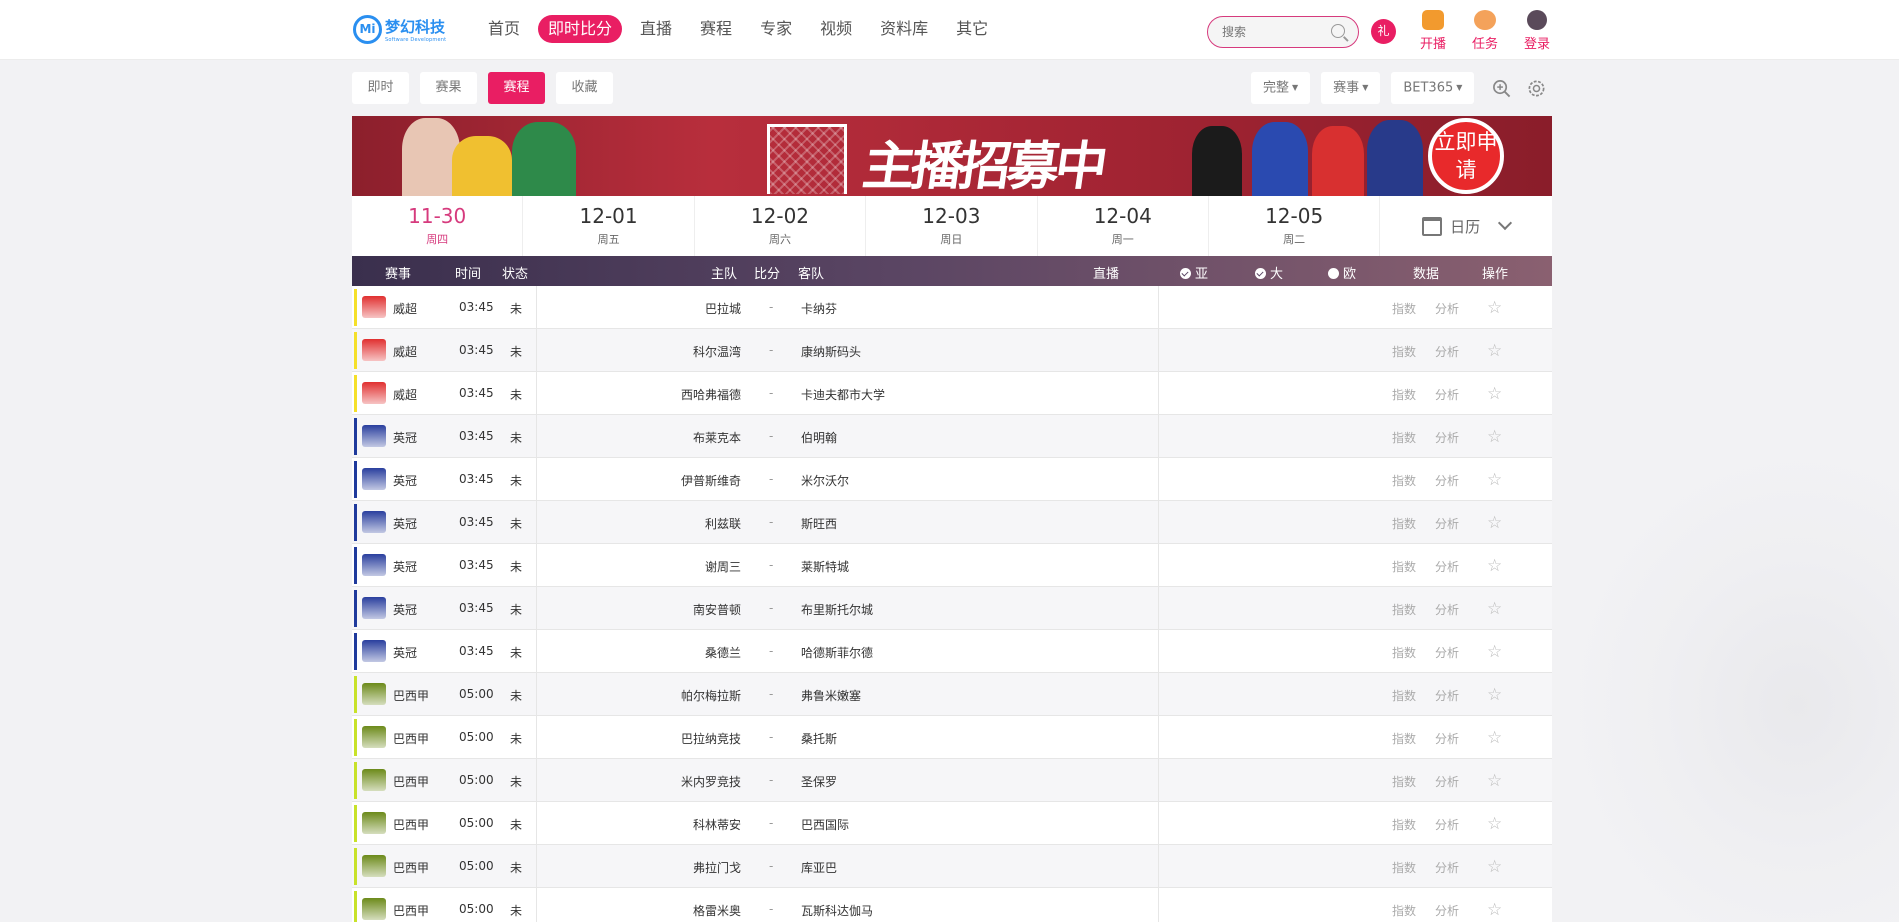  Describe the element at coordinates (717, 824) in the screenshot. I see `home-team: 科林蒂安` at that location.